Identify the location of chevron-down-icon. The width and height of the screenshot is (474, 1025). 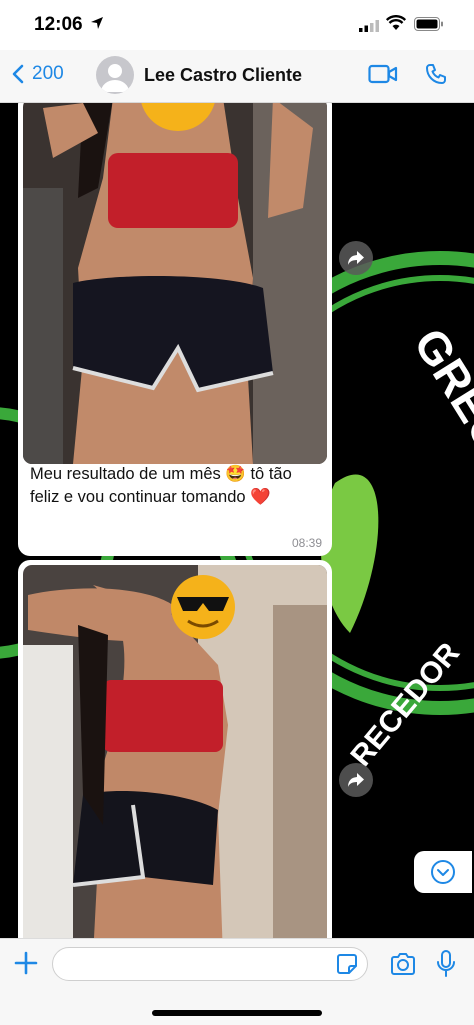
(443, 872).